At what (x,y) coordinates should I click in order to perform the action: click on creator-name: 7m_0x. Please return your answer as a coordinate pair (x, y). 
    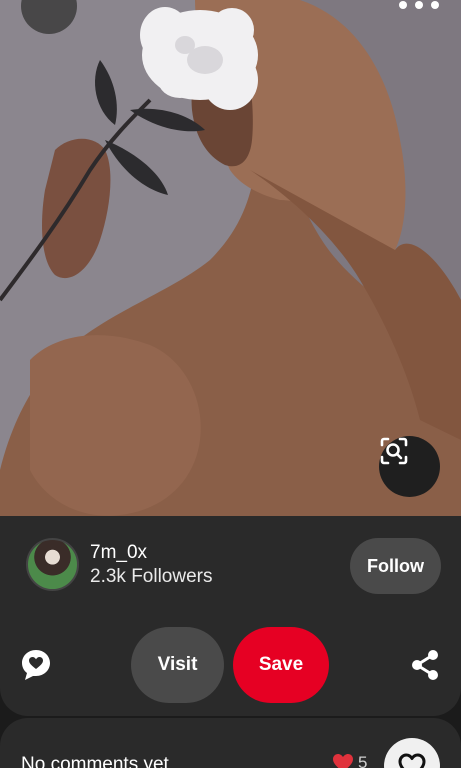
    Looking at the image, I should click on (151, 553).